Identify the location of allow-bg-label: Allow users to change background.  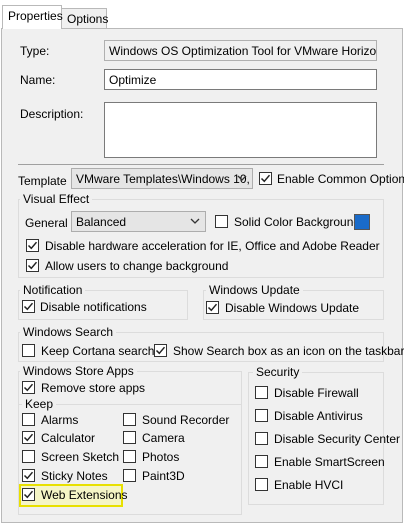
(137, 266).